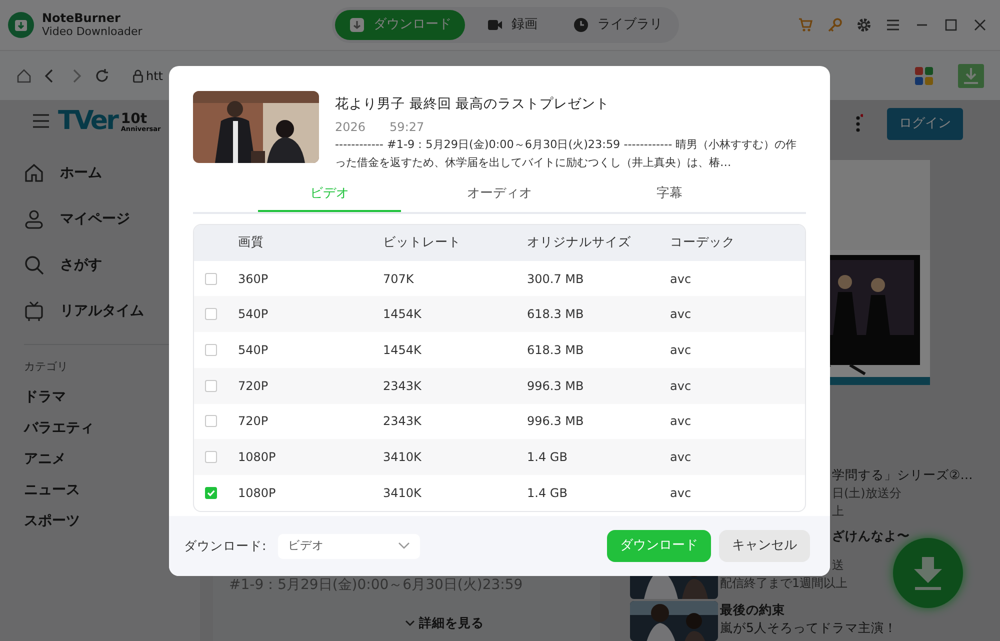 This screenshot has width=1000, height=641. Describe the element at coordinates (980, 25) in the screenshot. I see `close-icon` at that location.